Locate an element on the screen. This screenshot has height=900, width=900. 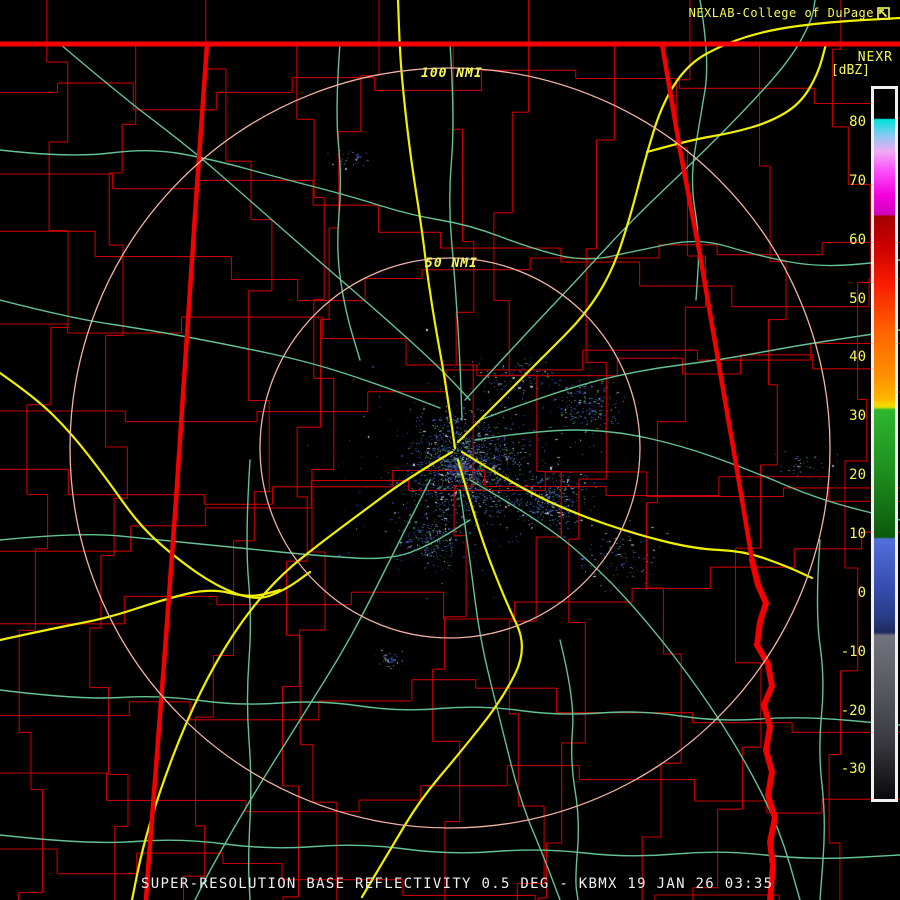
range-ring-label-50nmi: 50 NMI is located at coordinates (451, 263).